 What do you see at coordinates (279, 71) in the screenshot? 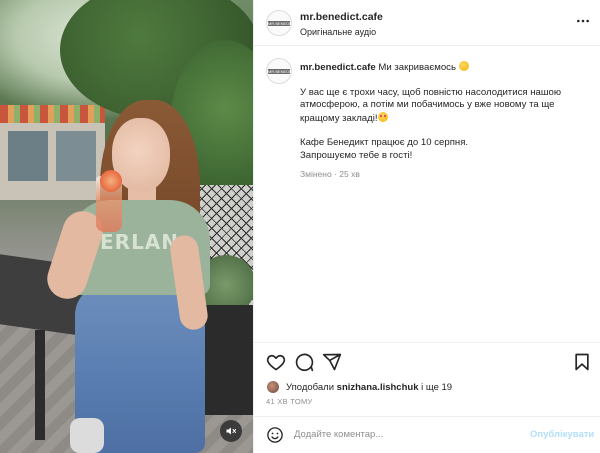
I see `caption-avatar: MR.BENEDICT` at bounding box center [279, 71].